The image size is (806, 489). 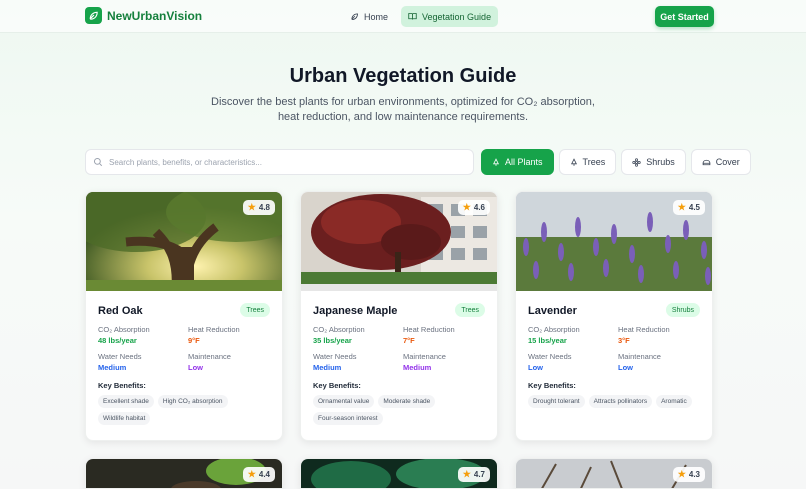 I want to click on rating-value: 4.8, so click(x=264, y=207).